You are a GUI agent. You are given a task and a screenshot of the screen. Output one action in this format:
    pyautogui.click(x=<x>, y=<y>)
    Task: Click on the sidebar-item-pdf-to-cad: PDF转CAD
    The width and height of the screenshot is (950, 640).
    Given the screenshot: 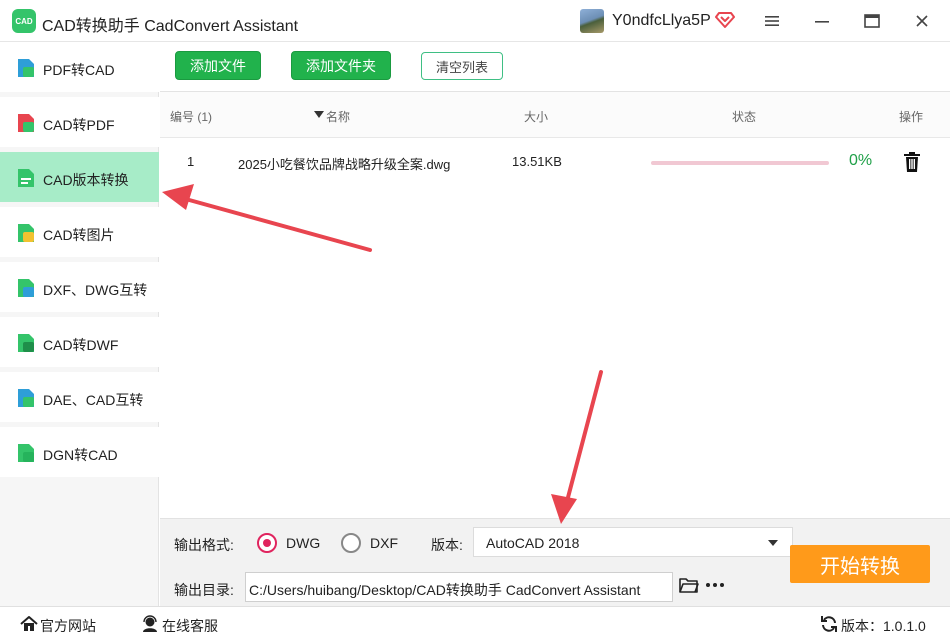 What is the action you would take?
    pyautogui.click(x=79, y=67)
    